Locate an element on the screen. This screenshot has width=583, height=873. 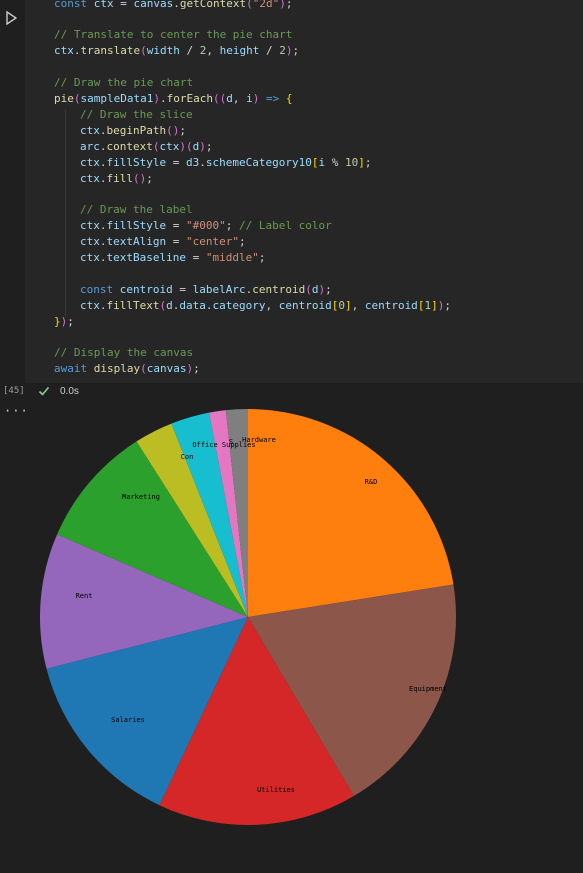
code-line: // Translate to center the pie chart is located at coordinates (173, 35).